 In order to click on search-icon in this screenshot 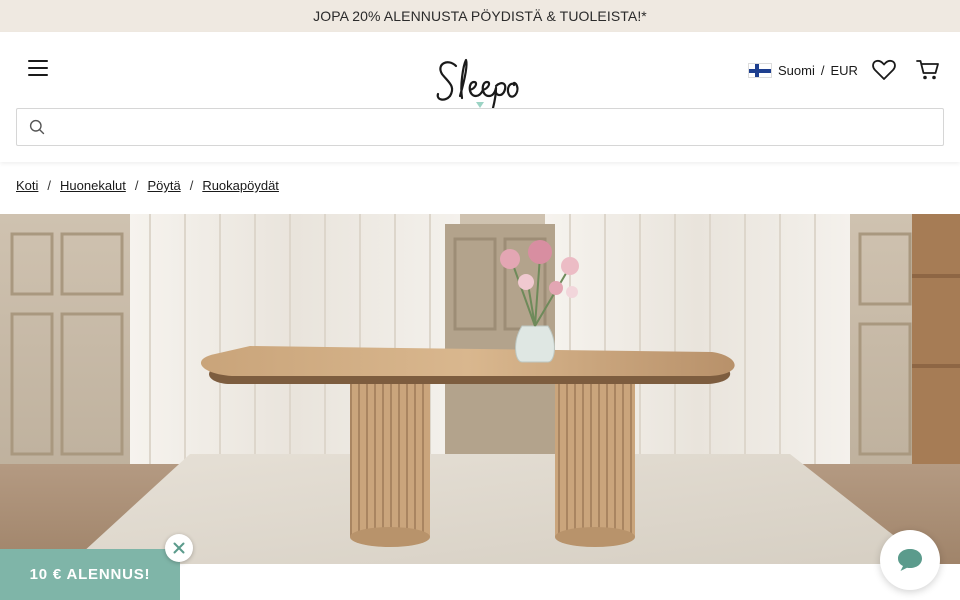, I will do `click(37, 127)`.